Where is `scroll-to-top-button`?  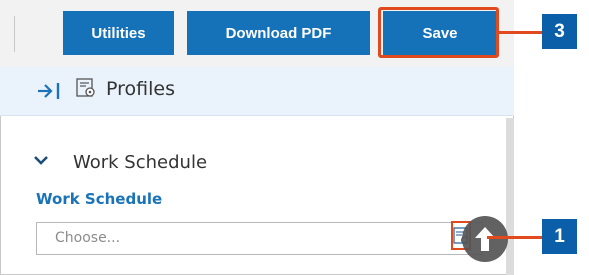 scroll-to-top-button is located at coordinates (485, 239).